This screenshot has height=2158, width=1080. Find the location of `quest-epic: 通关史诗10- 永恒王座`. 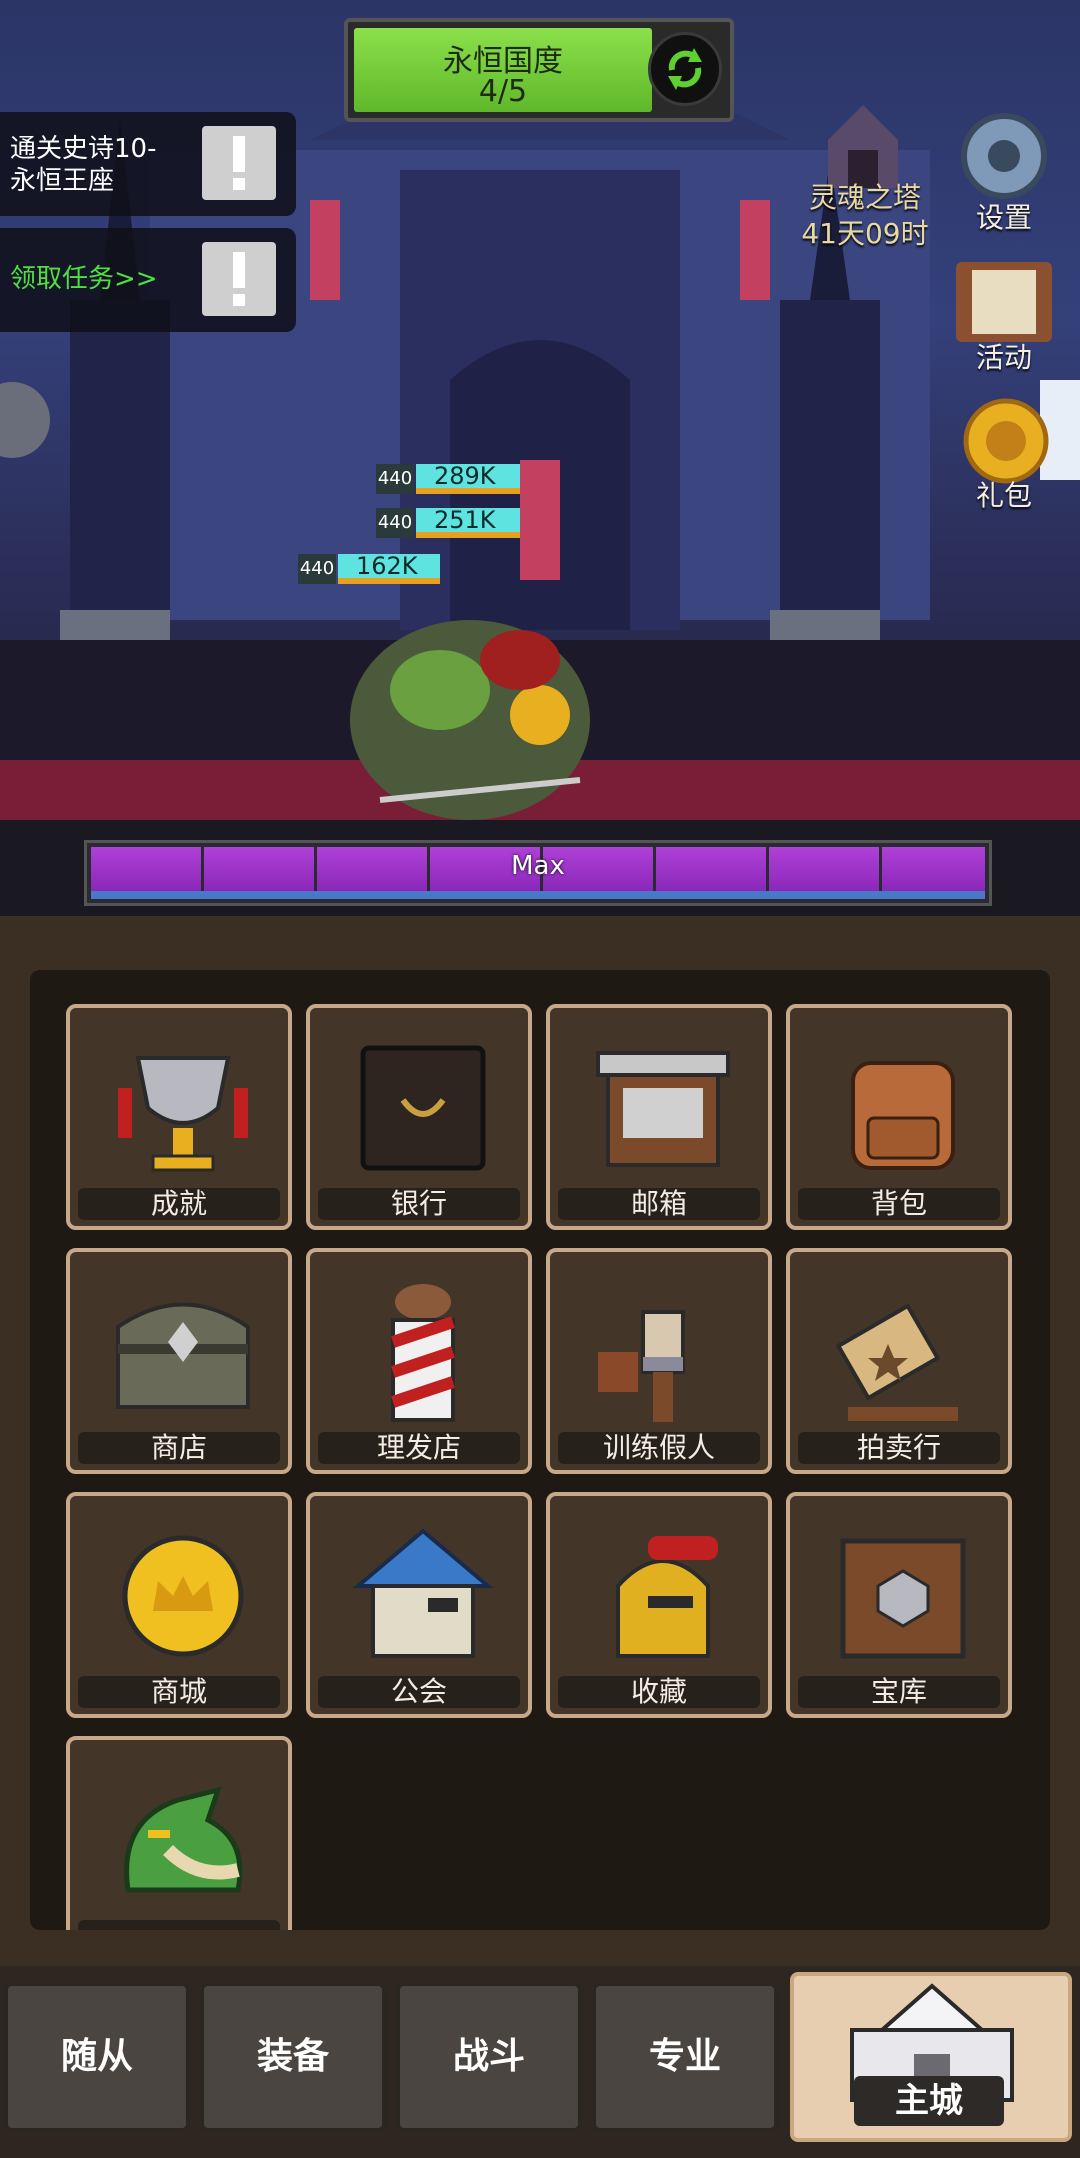

quest-epic: 通关史诗10- 永恒王座 is located at coordinates (148, 164).